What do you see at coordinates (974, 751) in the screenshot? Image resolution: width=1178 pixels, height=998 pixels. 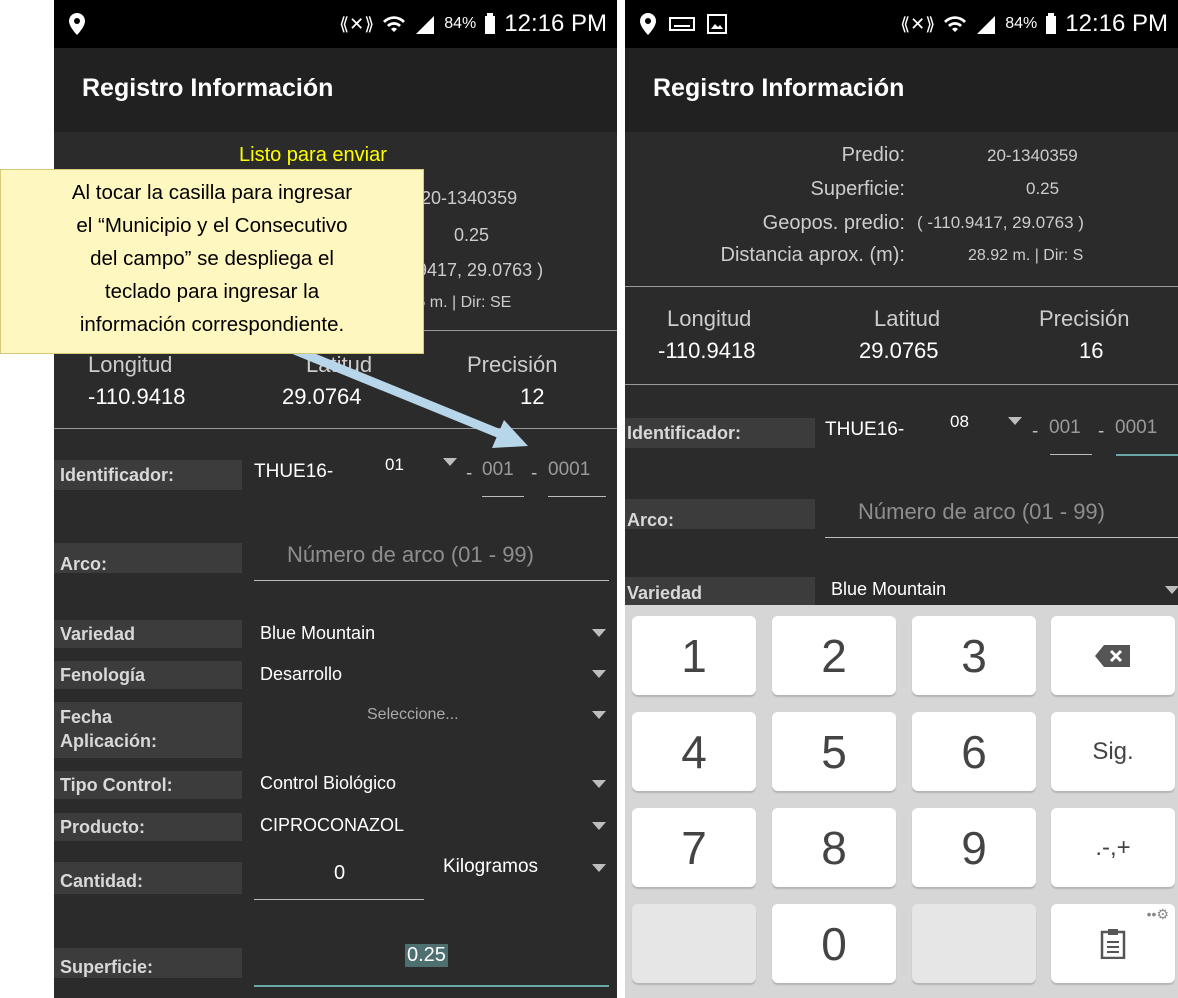 I see `key-6: 6` at bounding box center [974, 751].